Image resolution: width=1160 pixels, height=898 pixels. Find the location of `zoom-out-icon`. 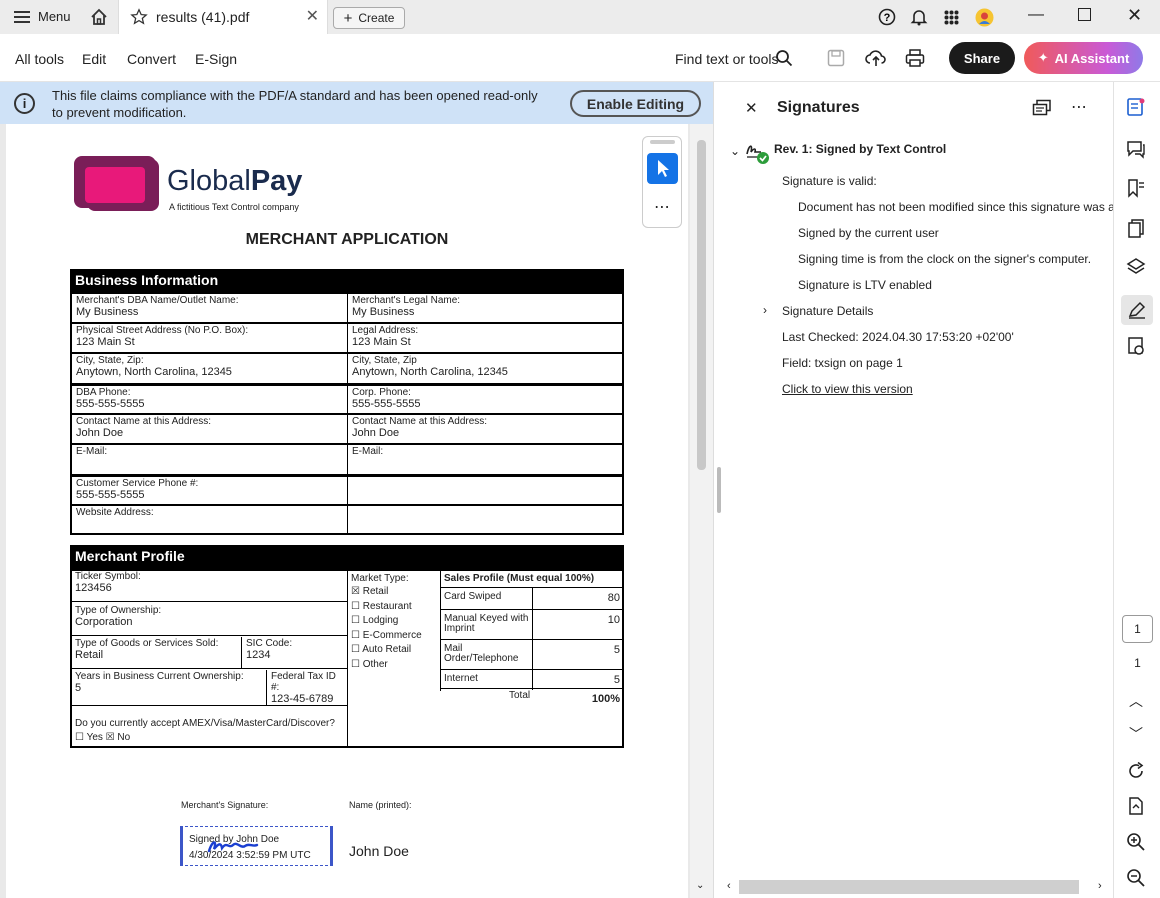

zoom-out-icon is located at coordinates (1136, 879).